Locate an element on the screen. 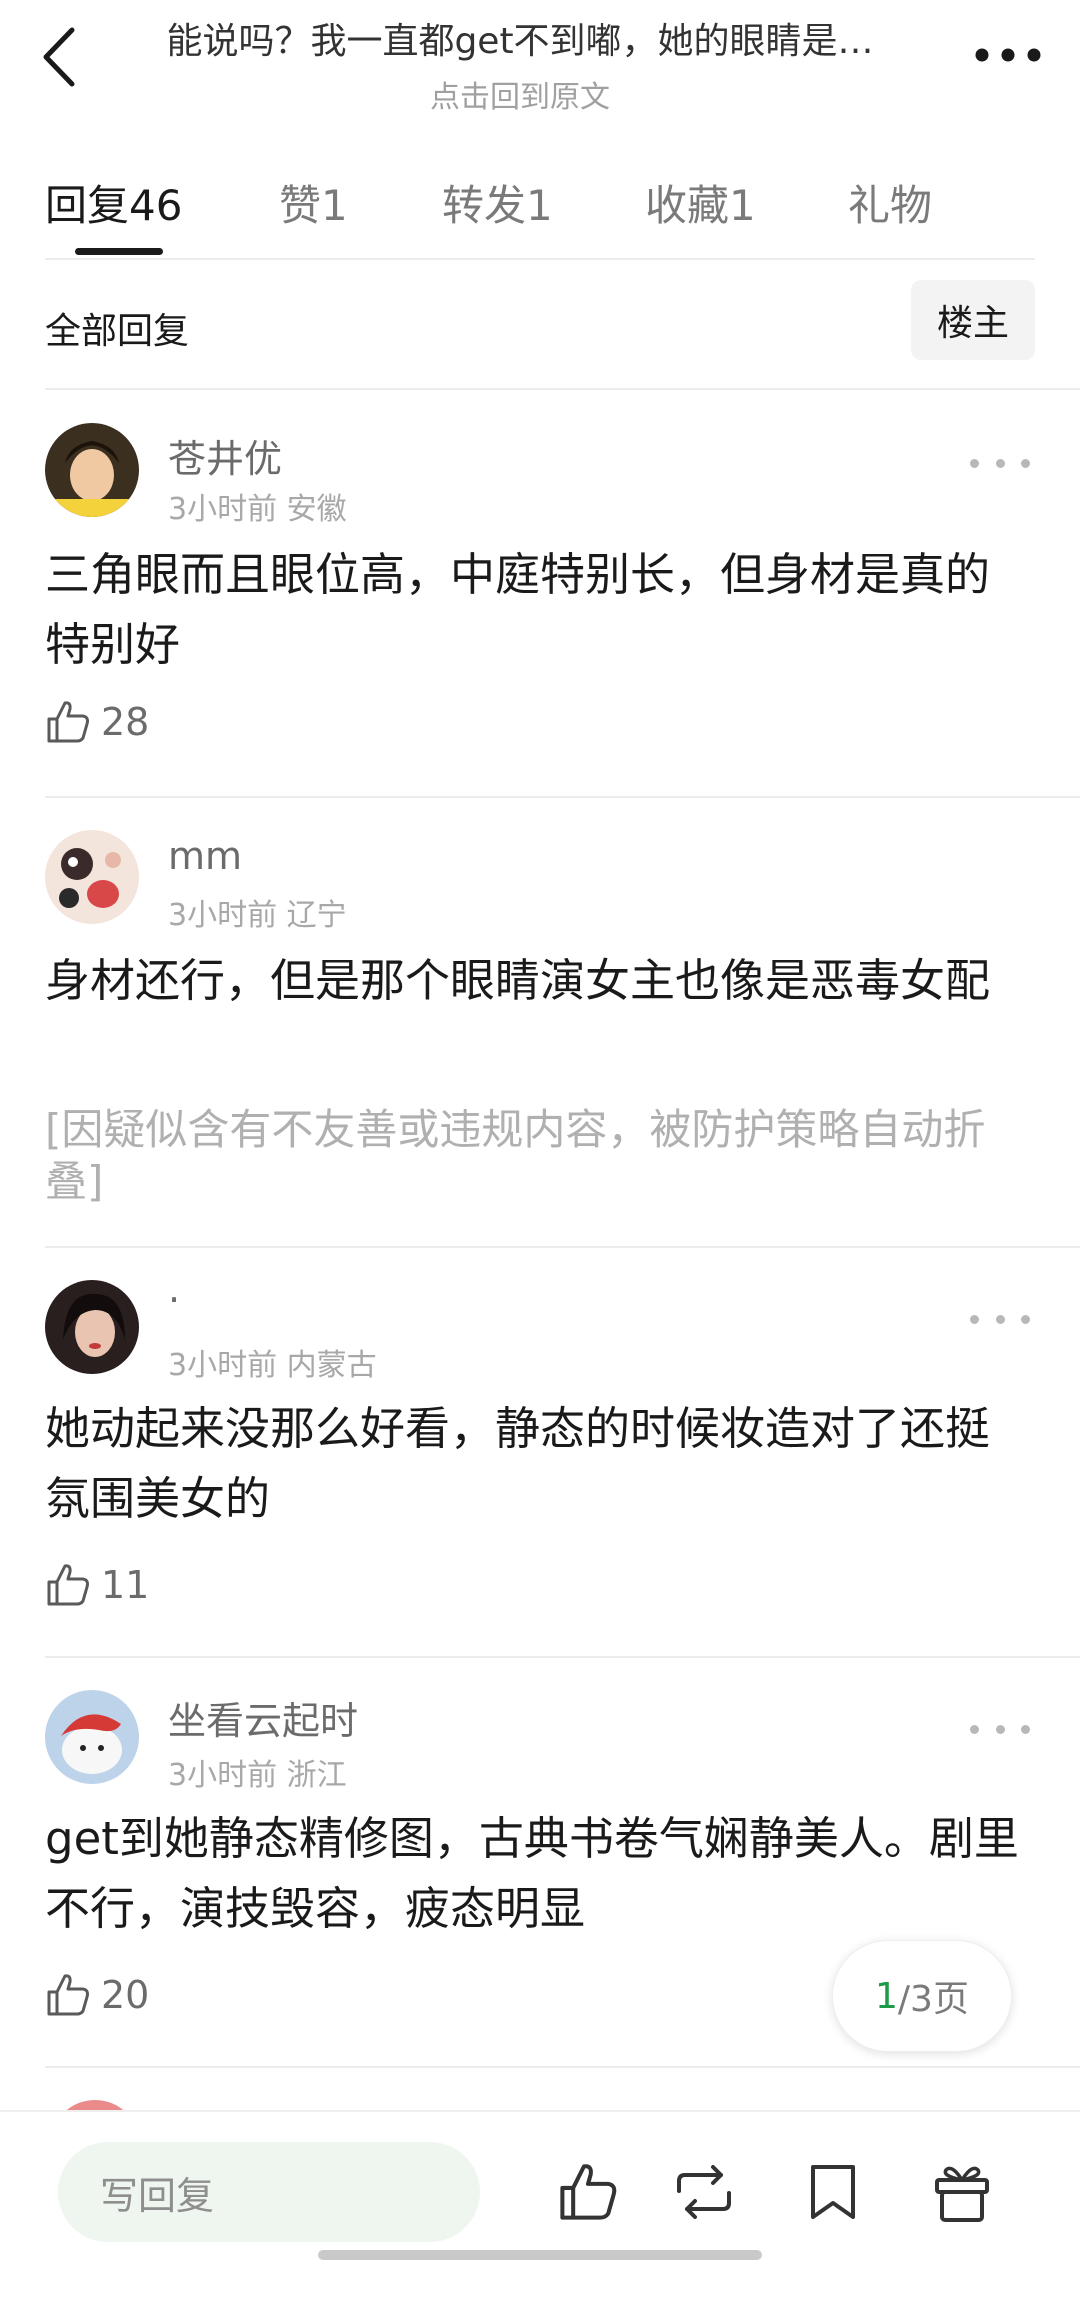 This screenshot has height=2308, width=1080. comment-meta: 3小时前 内蒙古 is located at coordinates (272, 1362).